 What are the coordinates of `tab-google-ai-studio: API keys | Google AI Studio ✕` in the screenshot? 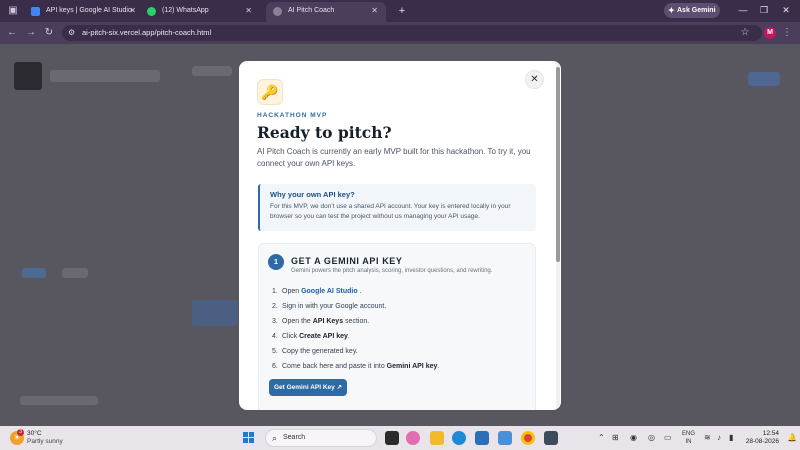 It's located at (84, 12).